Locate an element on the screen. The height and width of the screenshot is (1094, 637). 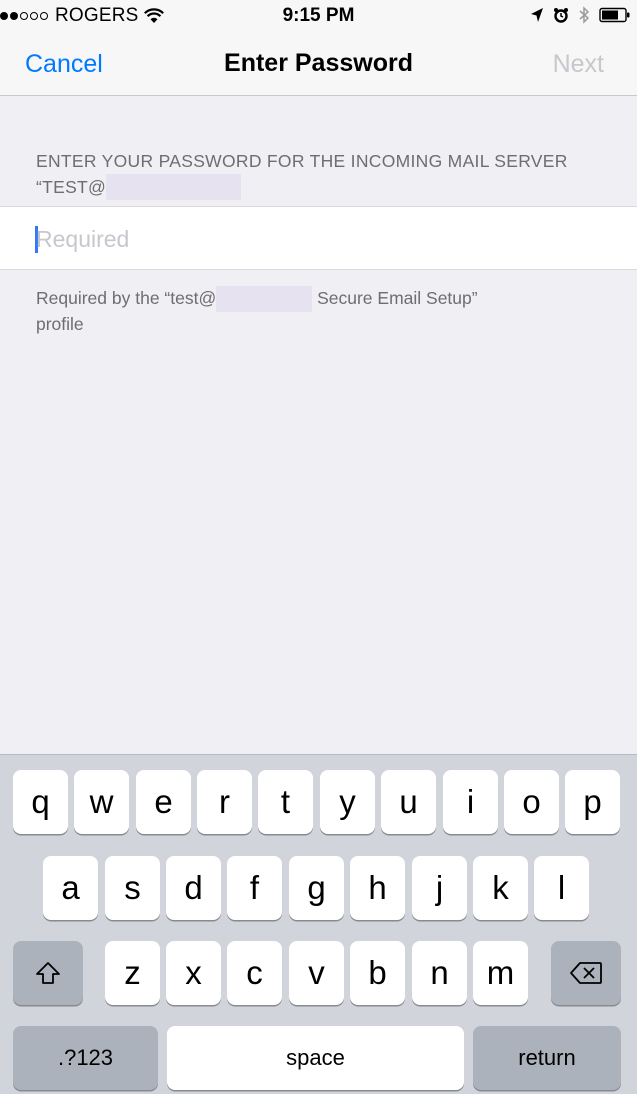
status-bar: ROGERS 9:15 PM is located at coordinates (318, 16).